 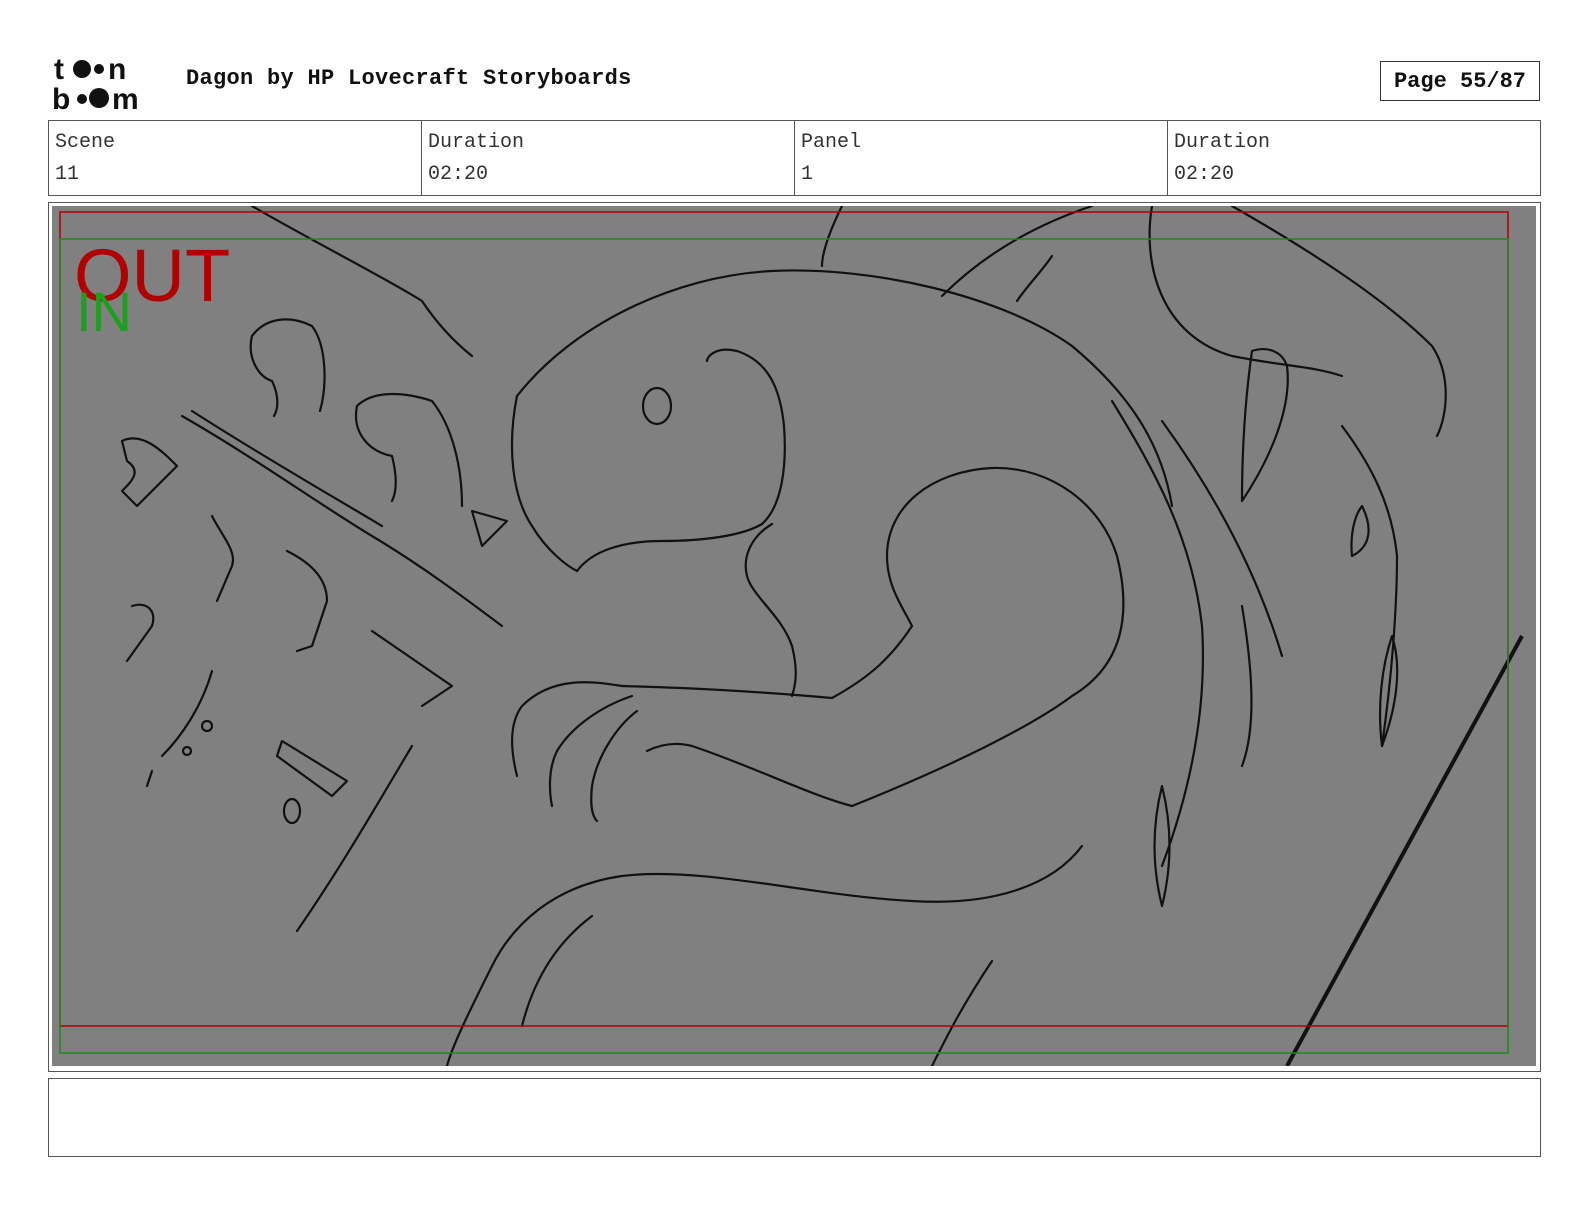 What do you see at coordinates (1222, 142) in the screenshot?
I see `panel-duration-label: Duration` at bounding box center [1222, 142].